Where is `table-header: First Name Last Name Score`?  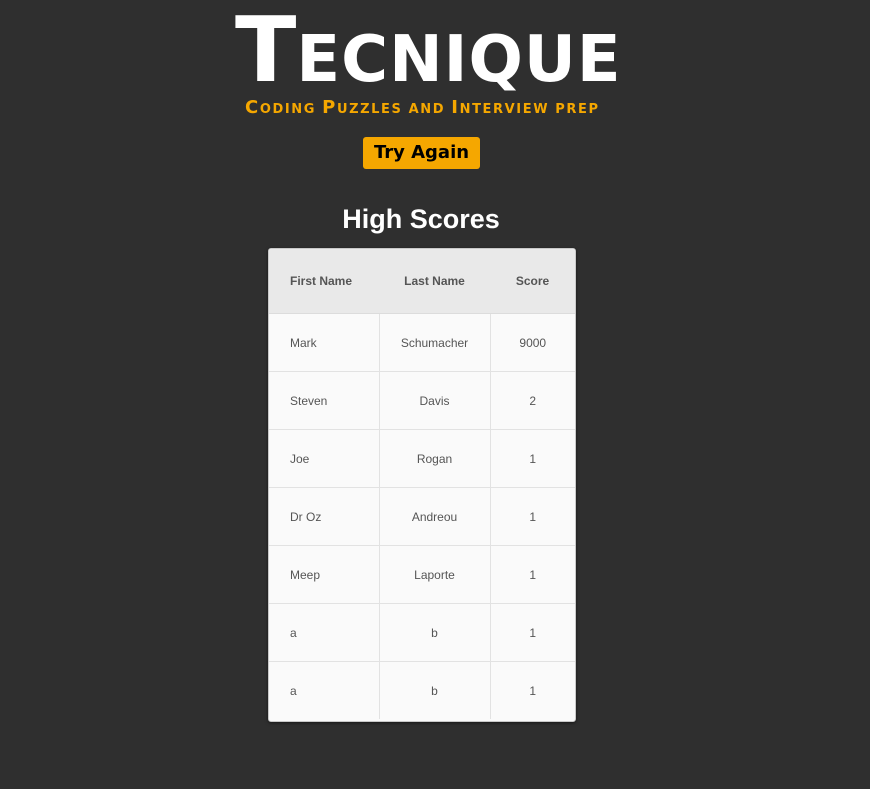
table-header: First Name Last Name Score is located at coordinates (422, 281).